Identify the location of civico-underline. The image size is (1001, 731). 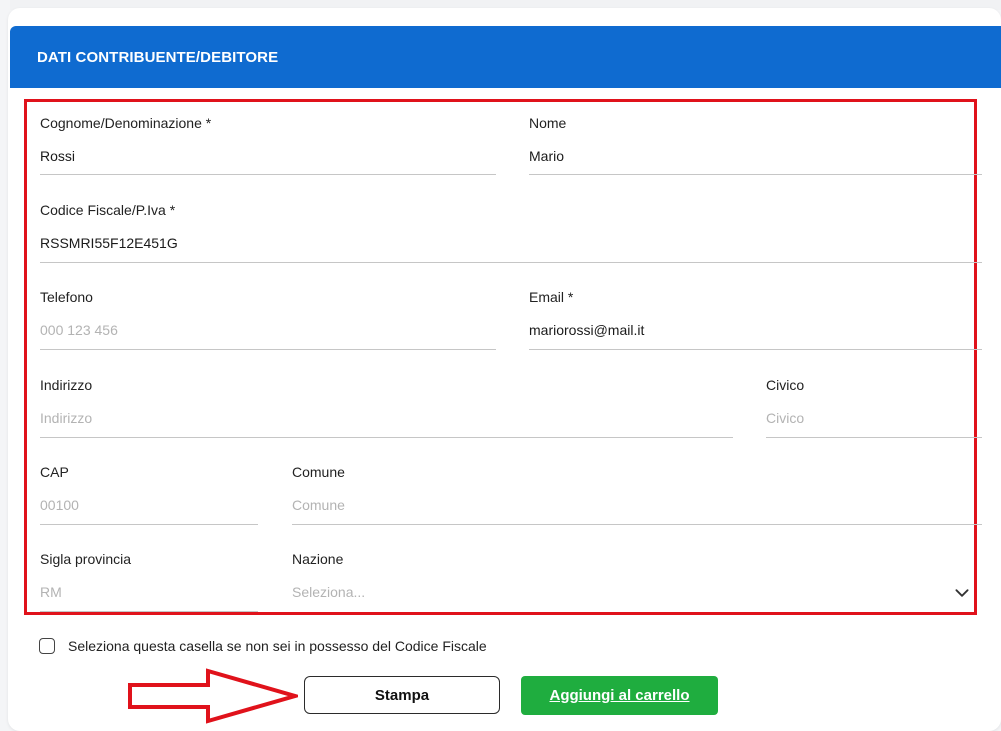
(874, 437).